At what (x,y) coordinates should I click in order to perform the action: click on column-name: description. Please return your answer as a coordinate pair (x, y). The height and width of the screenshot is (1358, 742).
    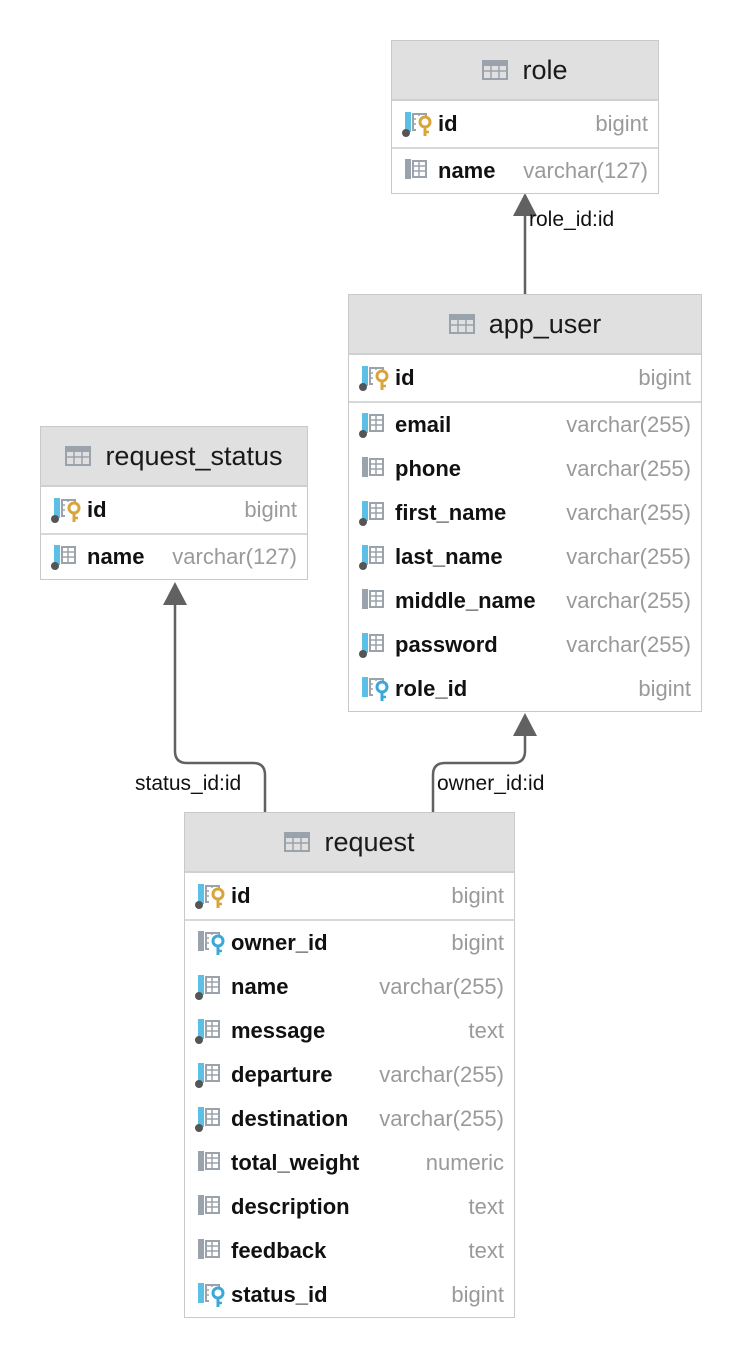
    Looking at the image, I should click on (290, 1206).